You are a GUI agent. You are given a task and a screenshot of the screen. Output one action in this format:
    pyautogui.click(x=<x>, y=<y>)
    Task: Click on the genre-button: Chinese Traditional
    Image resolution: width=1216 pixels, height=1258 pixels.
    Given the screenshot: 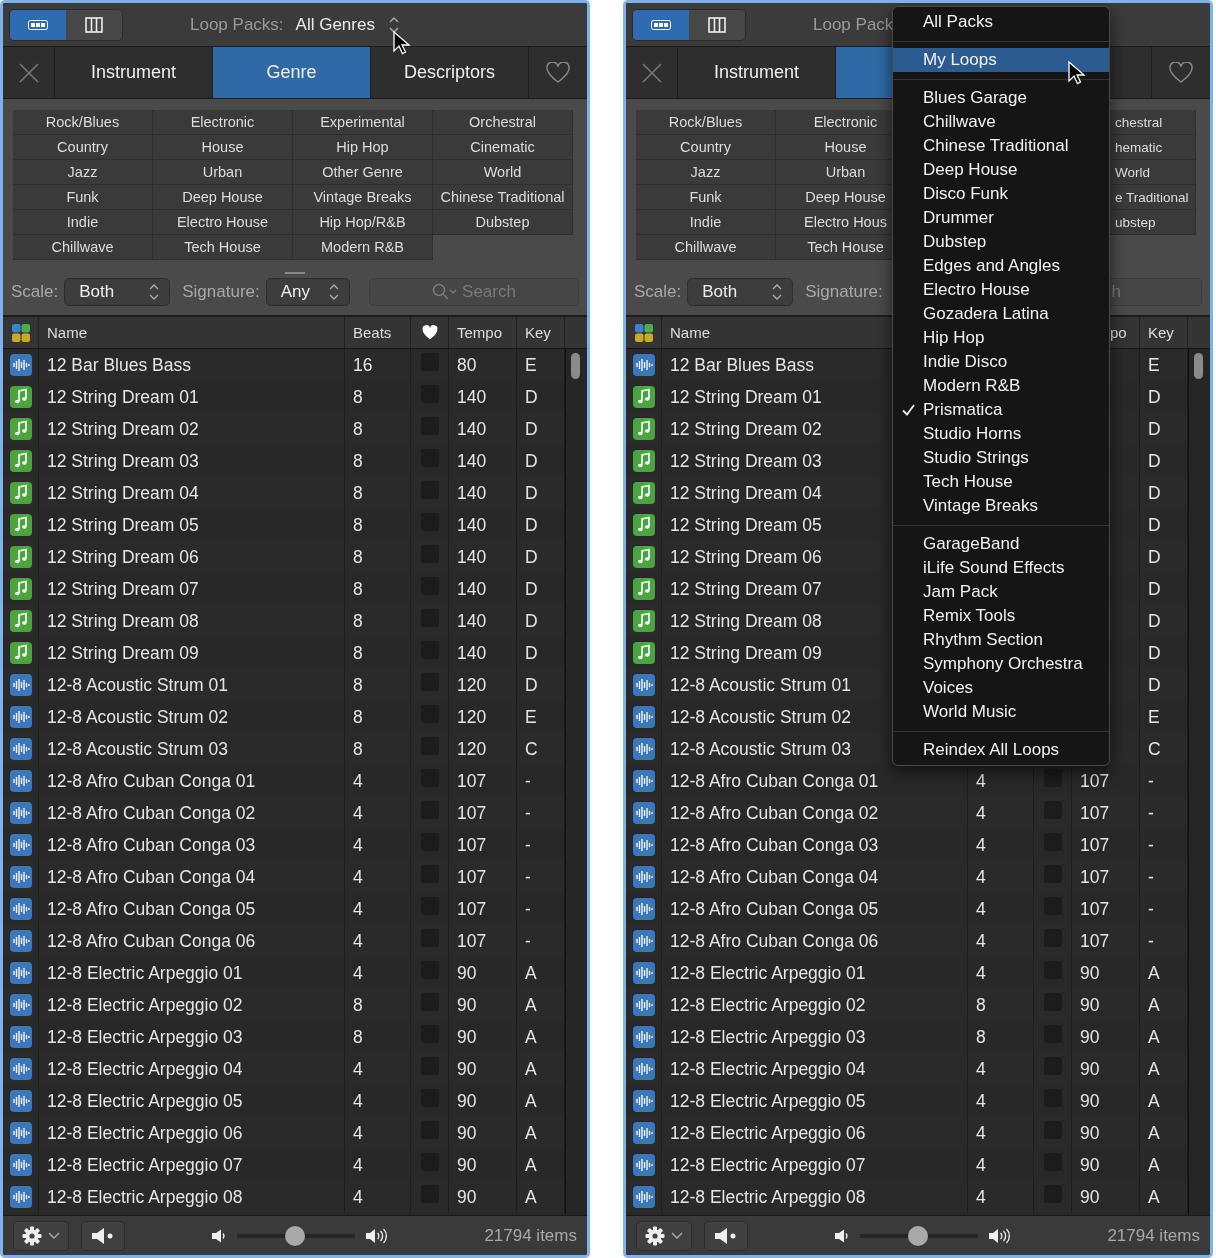 What is the action you would take?
    pyautogui.click(x=503, y=197)
    